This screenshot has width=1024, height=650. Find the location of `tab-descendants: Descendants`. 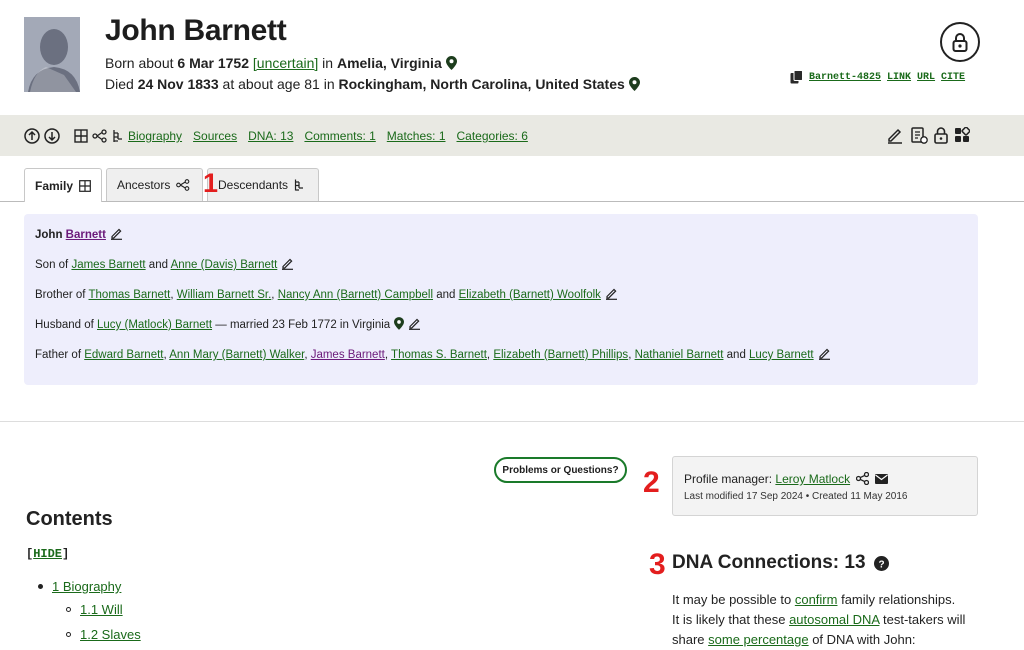

tab-descendants: Descendants is located at coordinates (263, 184).